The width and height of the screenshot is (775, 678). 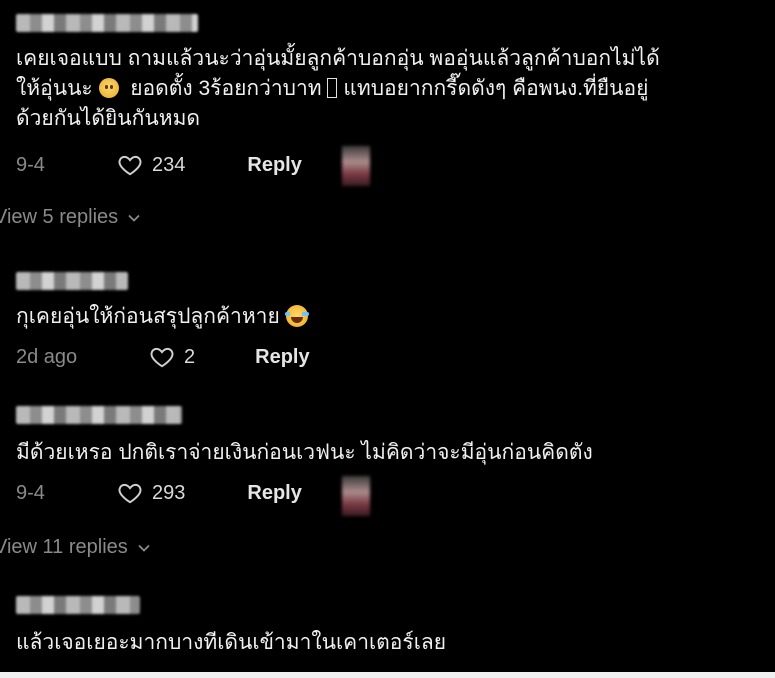 I want to click on comment-meta: 2d ago 2 Reply, so click(x=163, y=357).